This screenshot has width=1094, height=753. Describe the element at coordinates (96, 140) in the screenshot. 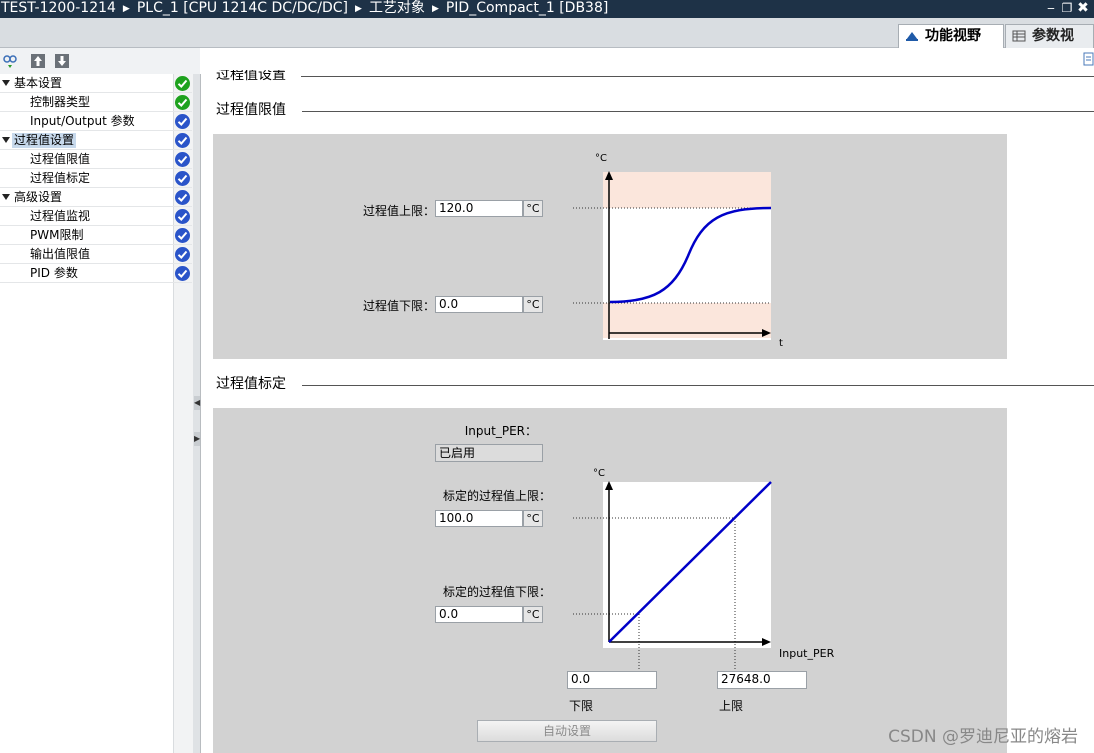

I see `tree-item: 过程值设置` at that location.